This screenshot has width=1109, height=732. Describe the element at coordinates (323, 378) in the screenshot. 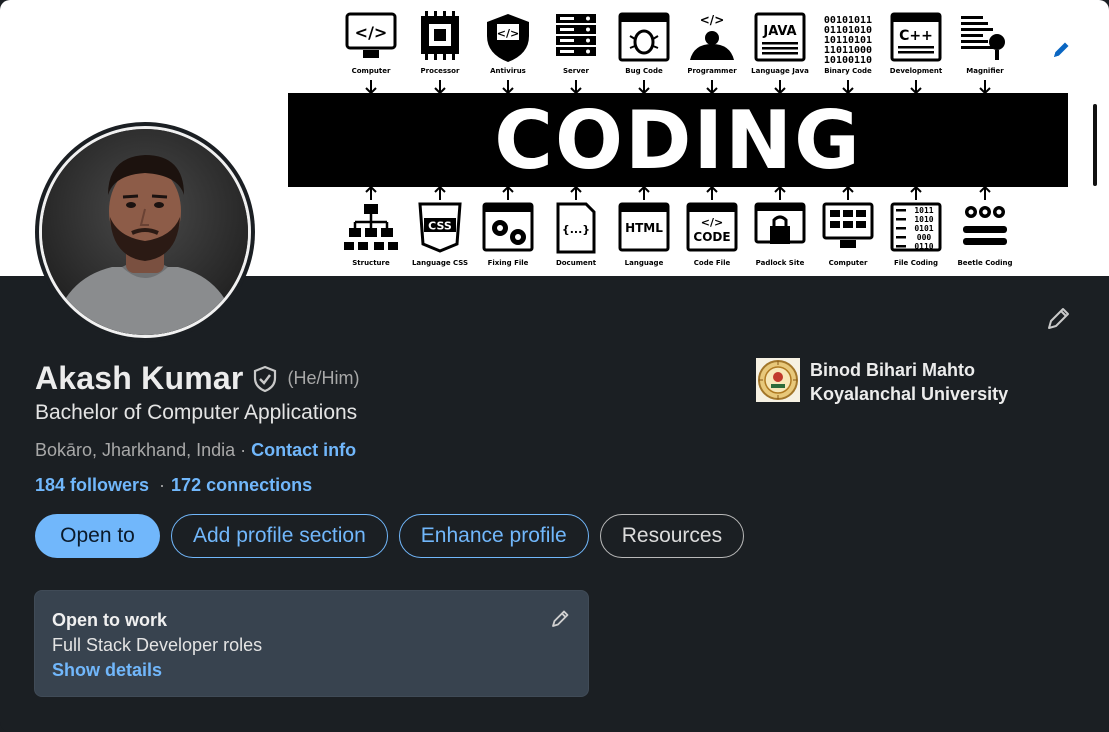

I see `pronouns: (He/Him)` at that location.